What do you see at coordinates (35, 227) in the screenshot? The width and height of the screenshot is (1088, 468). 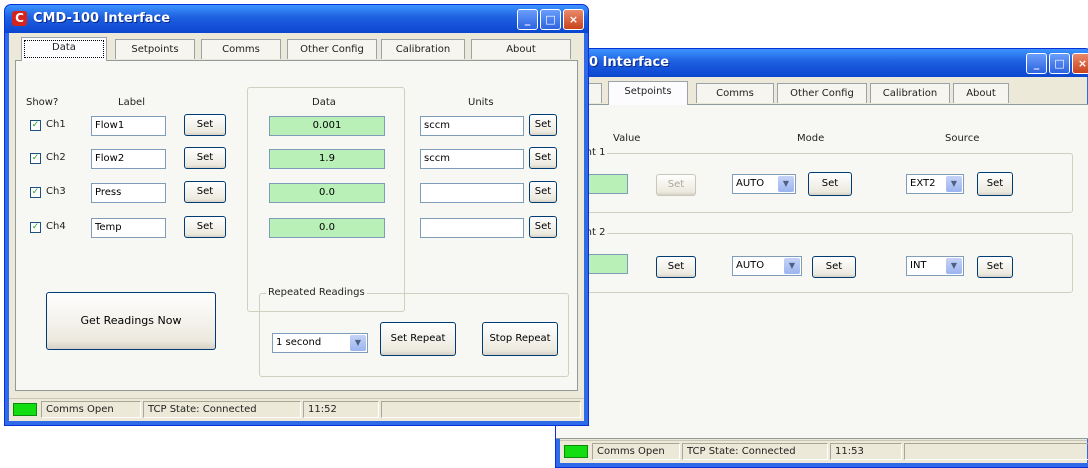 I see `ch4-show-checkbox: ✓` at bounding box center [35, 227].